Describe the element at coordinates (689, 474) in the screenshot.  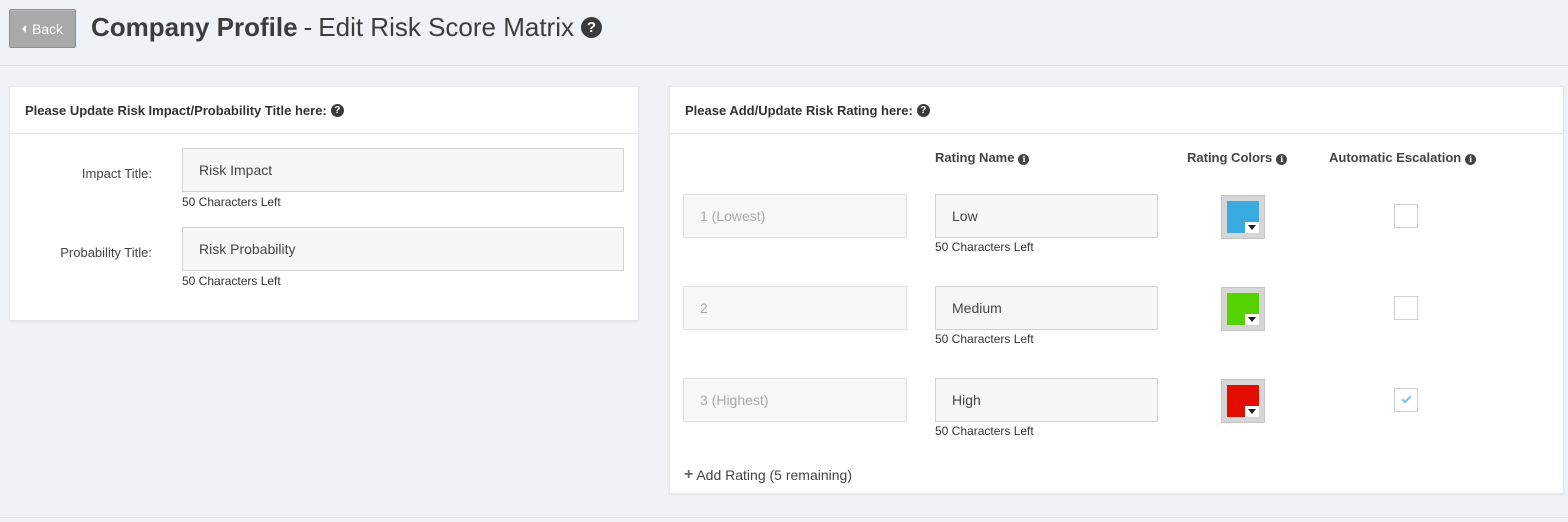
I see `plus-icon: +` at that location.